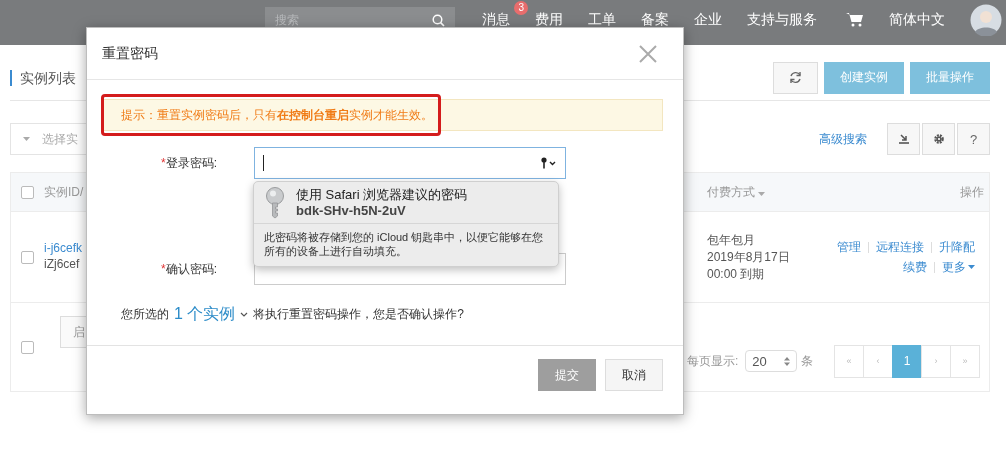 The height and width of the screenshot is (465, 1006). I want to click on export-button, so click(903, 139).